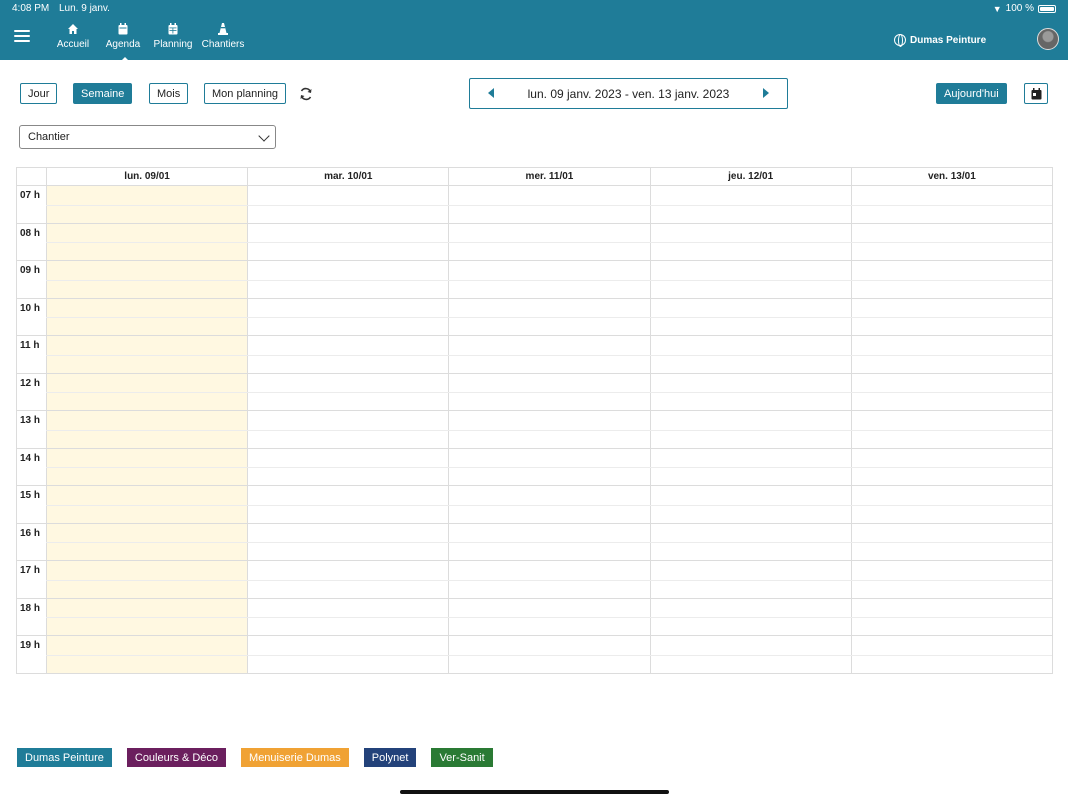 The image size is (1068, 800). What do you see at coordinates (766, 93) in the screenshot?
I see `next-week-icon` at bounding box center [766, 93].